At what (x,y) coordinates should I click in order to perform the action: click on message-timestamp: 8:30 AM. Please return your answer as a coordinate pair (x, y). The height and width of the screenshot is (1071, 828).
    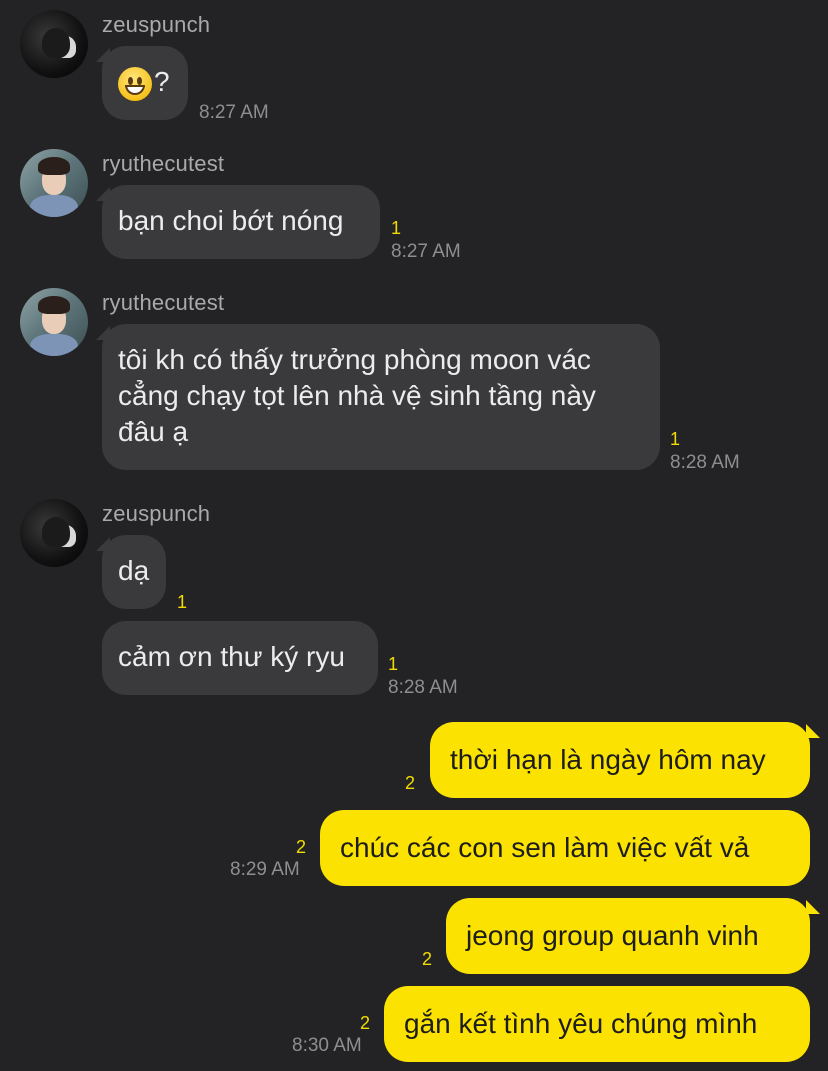
    Looking at the image, I should click on (327, 1045).